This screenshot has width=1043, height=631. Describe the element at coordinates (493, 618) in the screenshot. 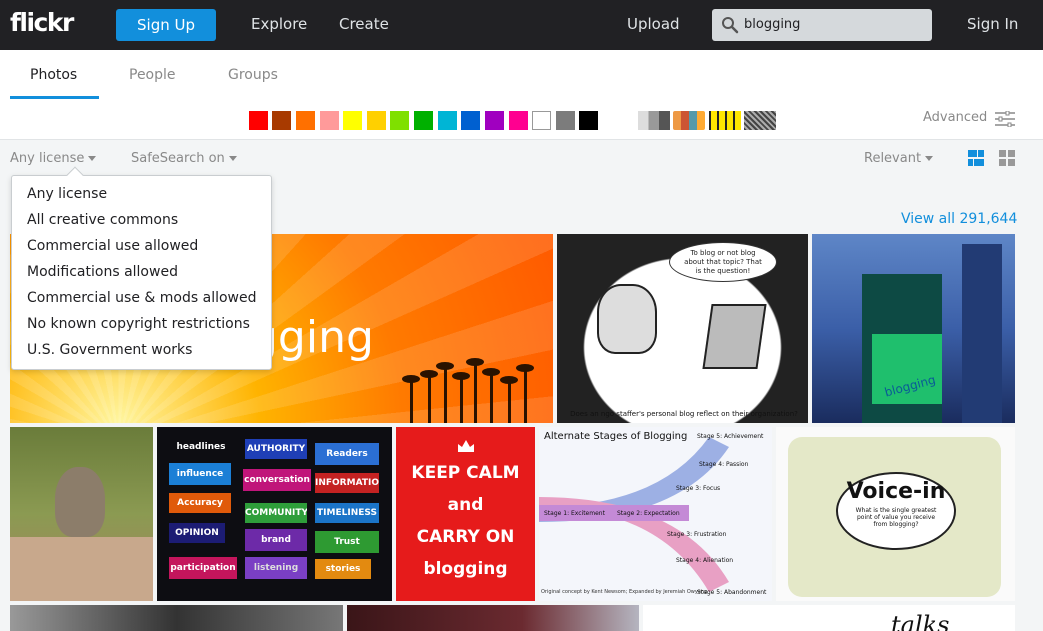

I see `photo-dark-red` at that location.